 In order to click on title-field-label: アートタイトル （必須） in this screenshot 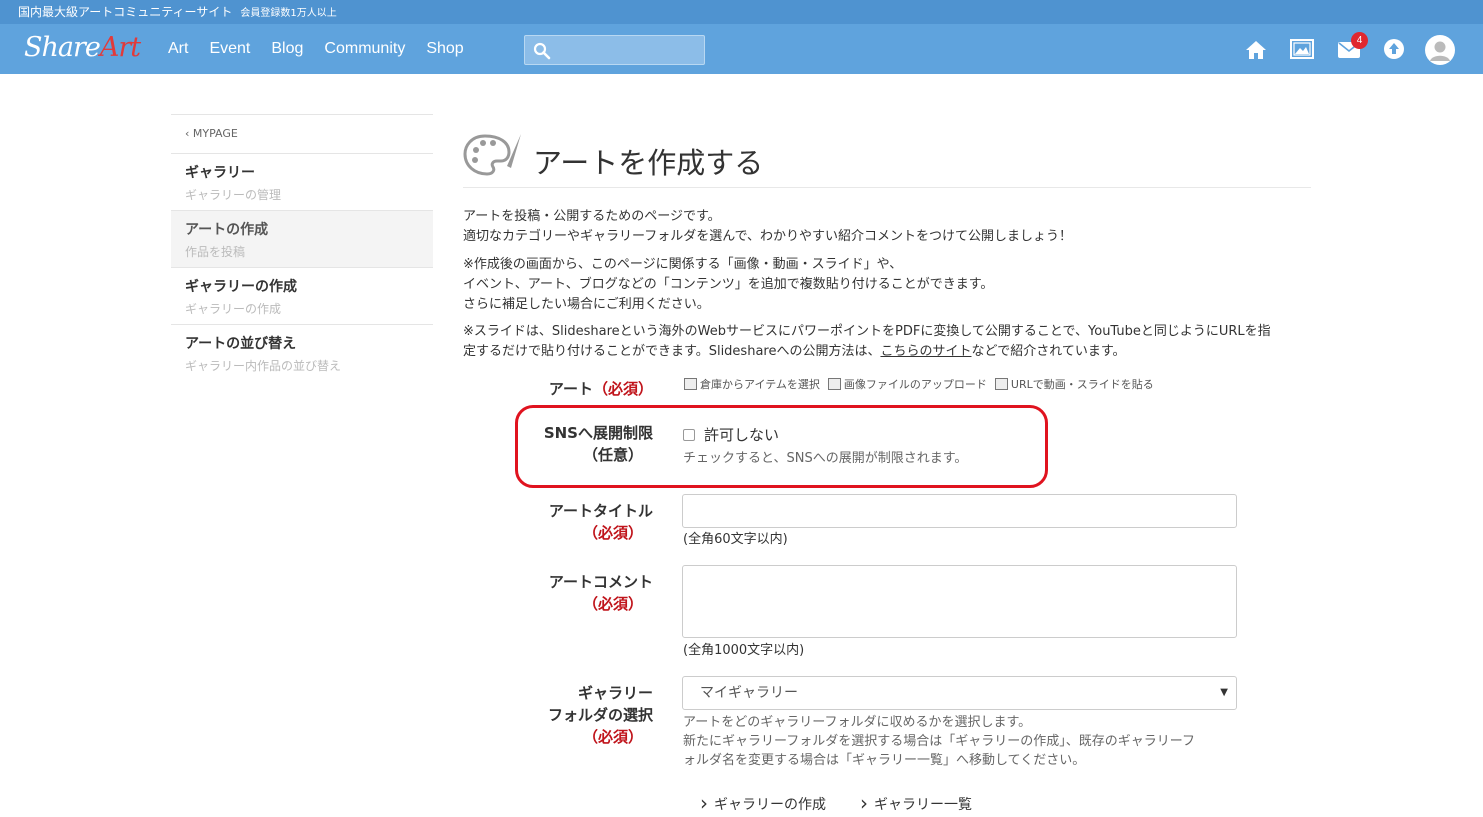, I will do `click(558, 522)`.